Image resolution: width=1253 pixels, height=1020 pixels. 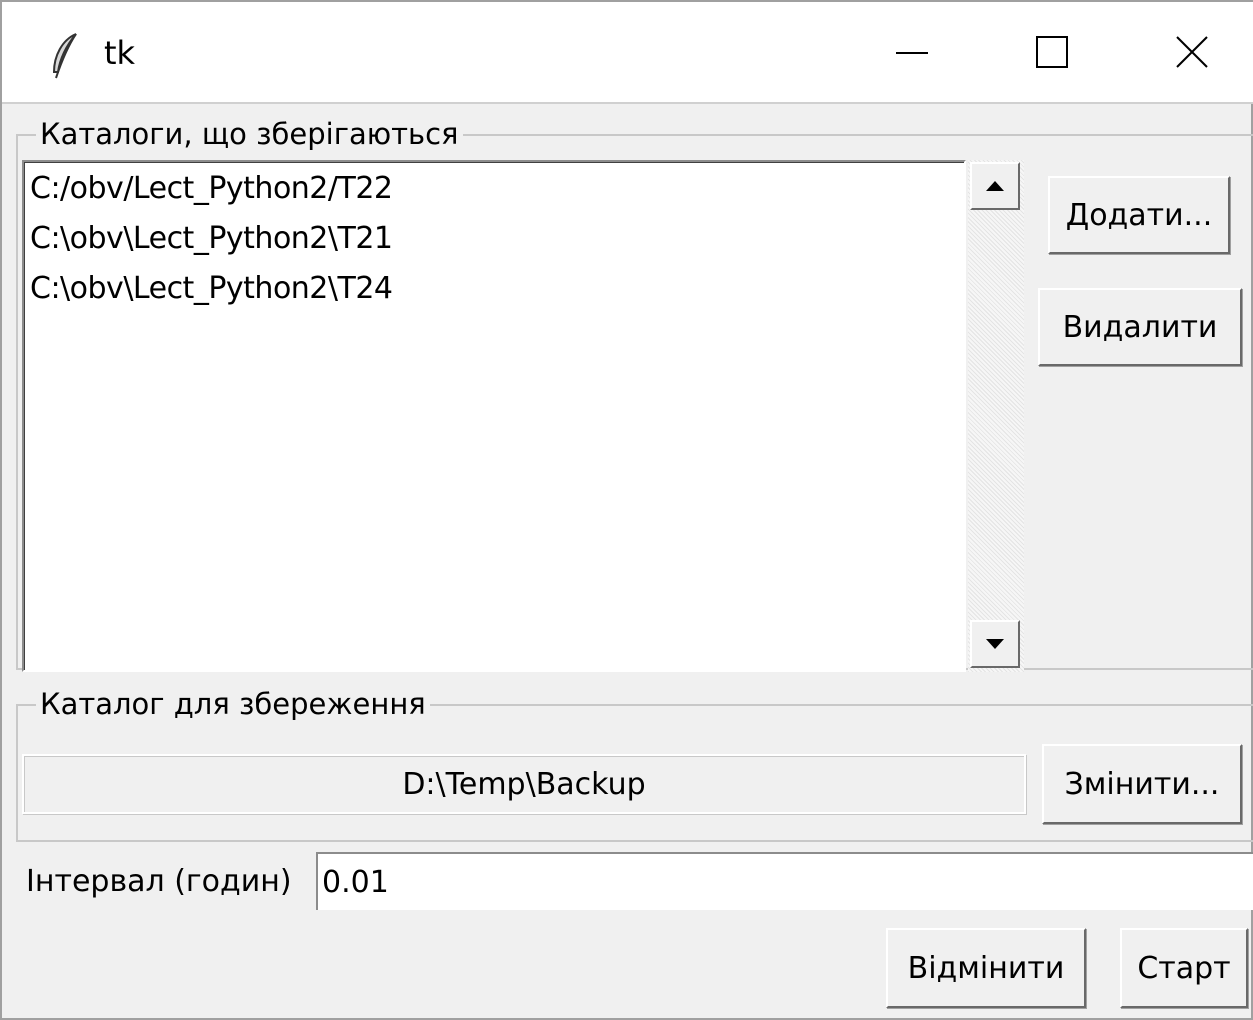 I want to click on scroll-down-button, so click(x=995, y=644).